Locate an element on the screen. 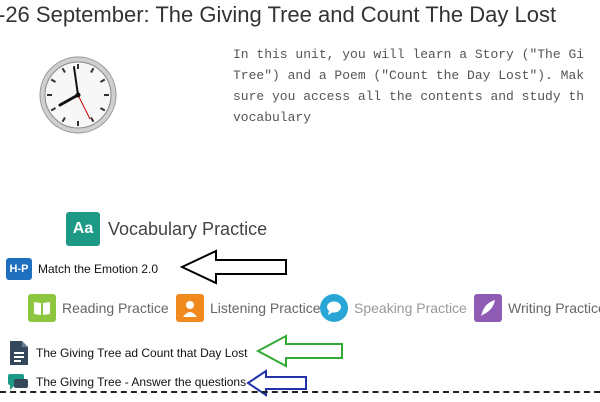 This screenshot has height=402, width=600. quill-icon is located at coordinates (488, 308).